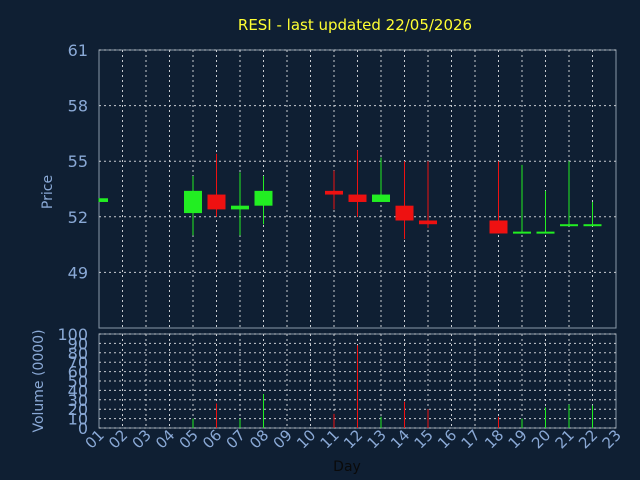 The image size is (640, 480). What do you see at coordinates (118, 439) in the screenshot?
I see `x-tick-label: 02` at bounding box center [118, 439].